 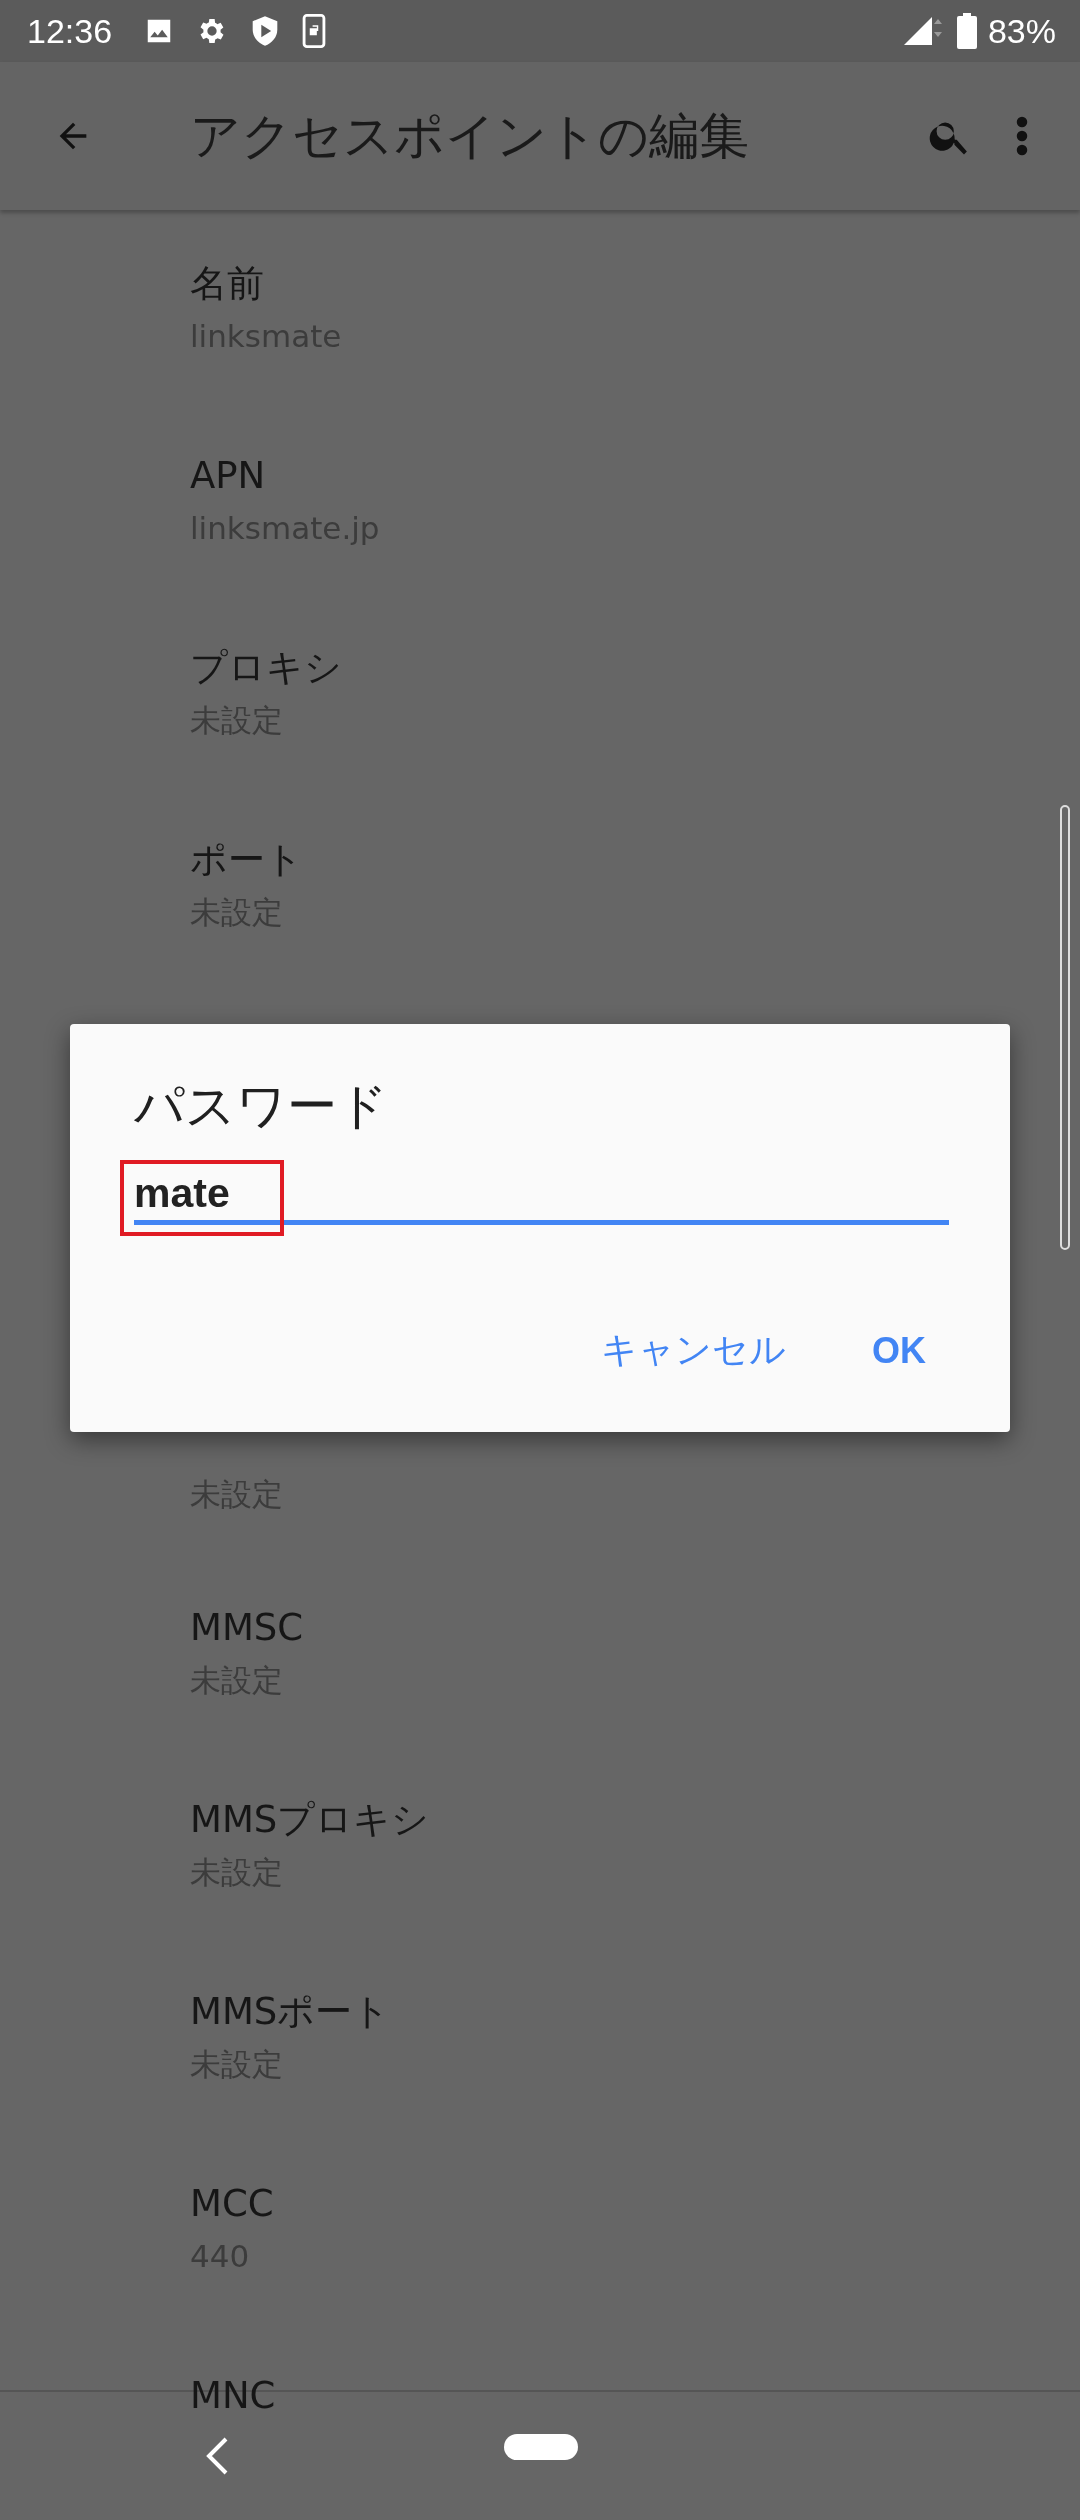 What do you see at coordinates (232, 2204) in the screenshot?
I see `setting-title: MCC` at bounding box center [232, 2204].